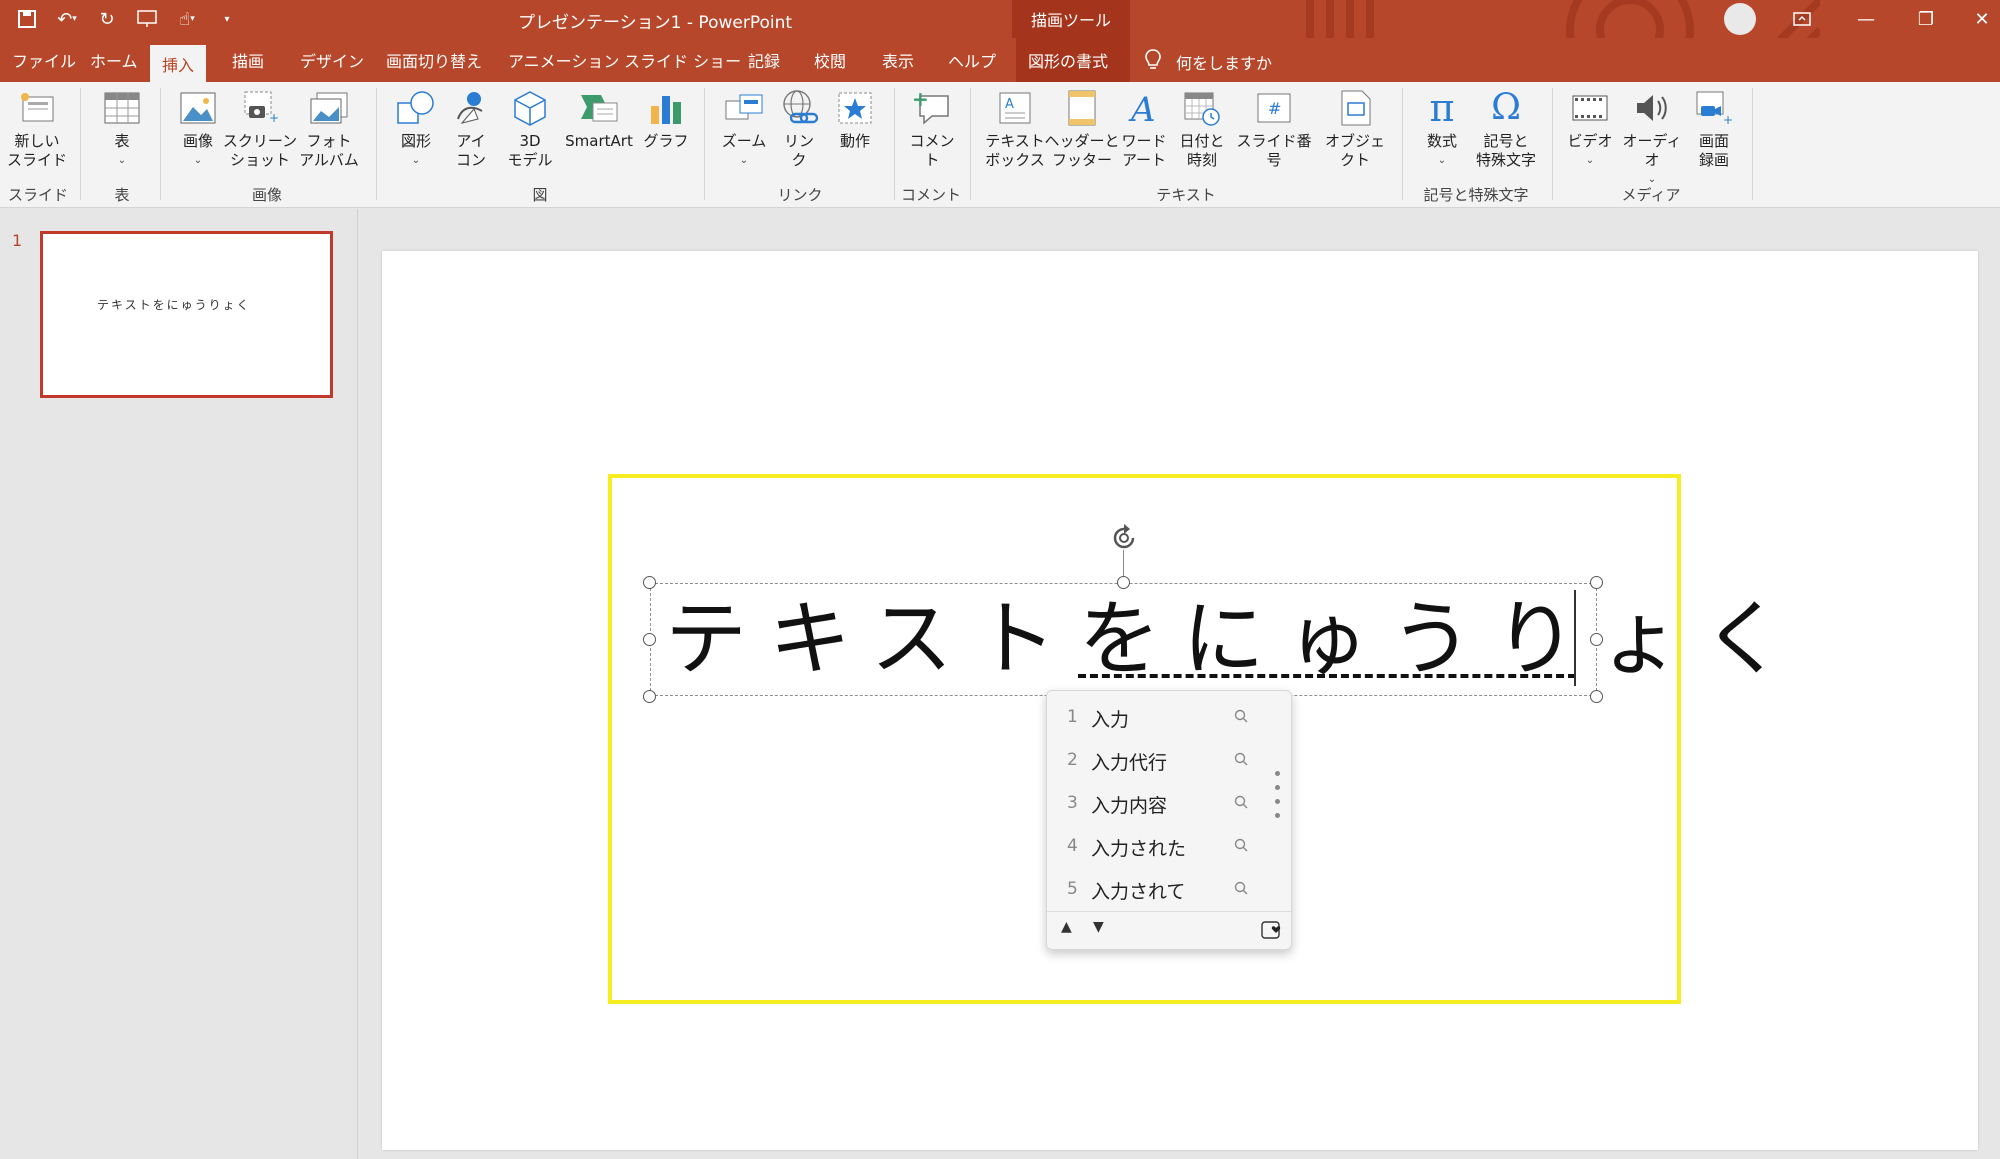 This screenshot has height=1159, width=2000. What do you see at coordinates (260, 108) in the screenshot?
I see `screenshot-icon: +` at bounding box center [260, 108].